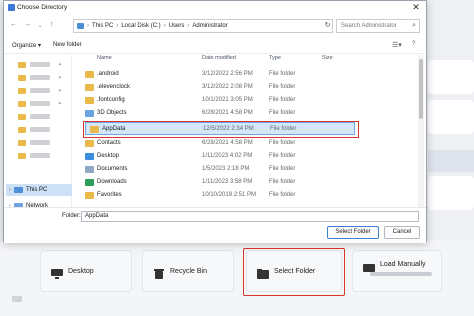  Describe the element at coordinates (251, 143) in the screenshot. I see `table-row: Contacts 6/28/2021 4:58 PM File folder` at that location.